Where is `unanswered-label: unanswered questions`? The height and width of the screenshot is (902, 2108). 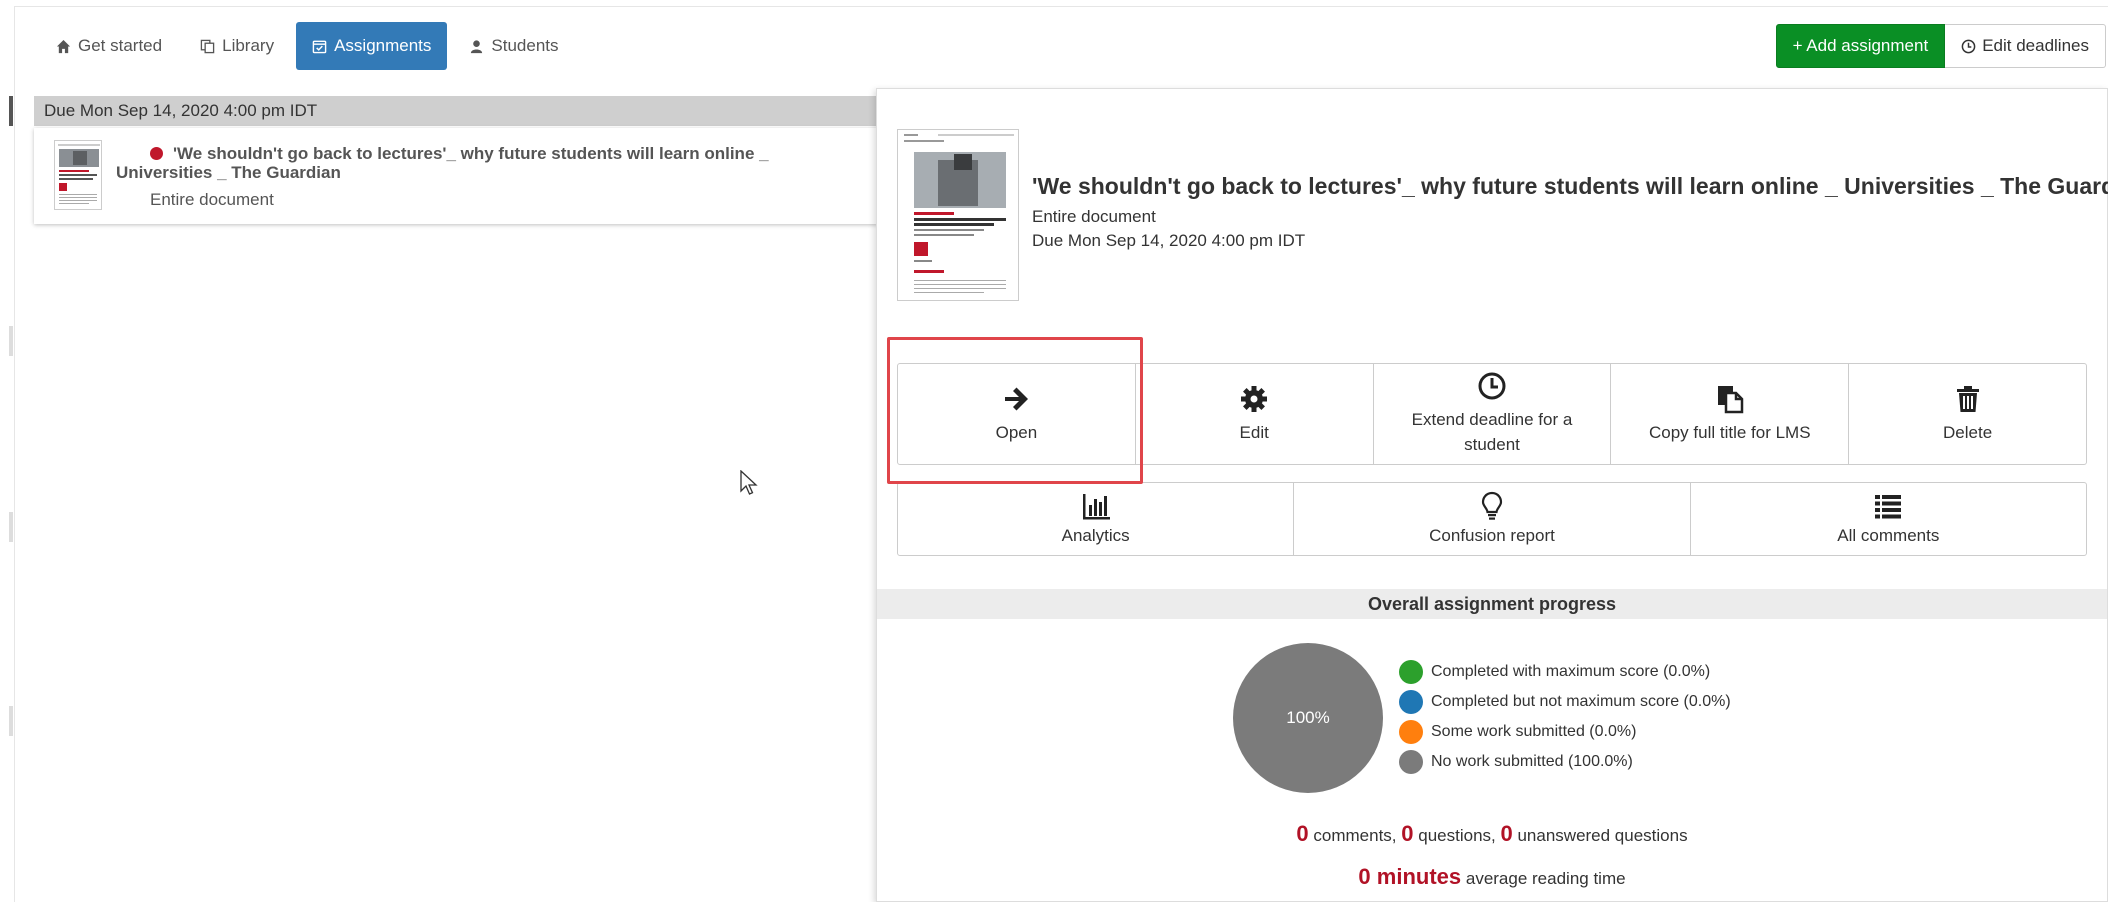 unanswered-label: unanswered questions is located at coordinates (1602, 835).